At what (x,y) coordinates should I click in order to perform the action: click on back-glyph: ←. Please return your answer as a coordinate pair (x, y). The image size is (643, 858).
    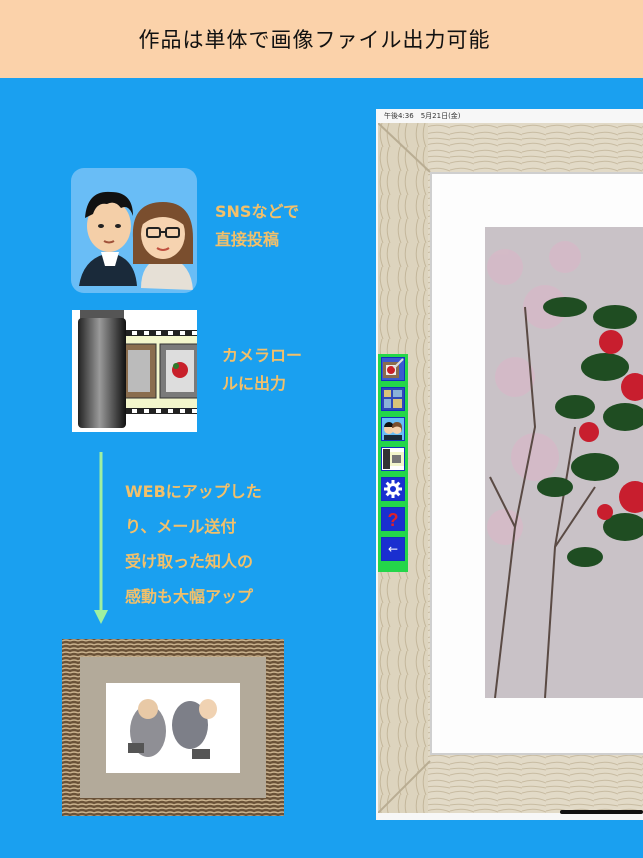
    Looking at the image, I should click on (393, 549).